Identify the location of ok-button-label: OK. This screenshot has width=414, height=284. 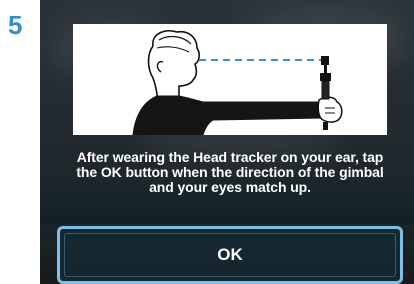
(230, 254).